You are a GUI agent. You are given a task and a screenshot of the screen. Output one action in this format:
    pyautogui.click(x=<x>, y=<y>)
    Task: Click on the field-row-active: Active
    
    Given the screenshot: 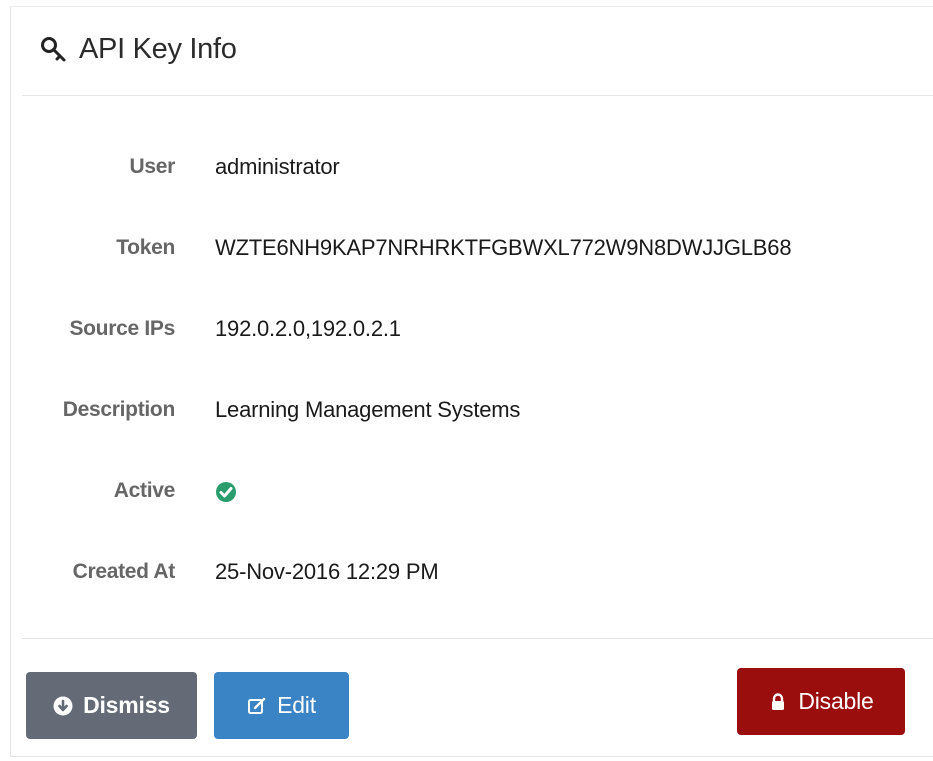 What is the action you would take?
    pyautogui.click(x=118, y=491)
    